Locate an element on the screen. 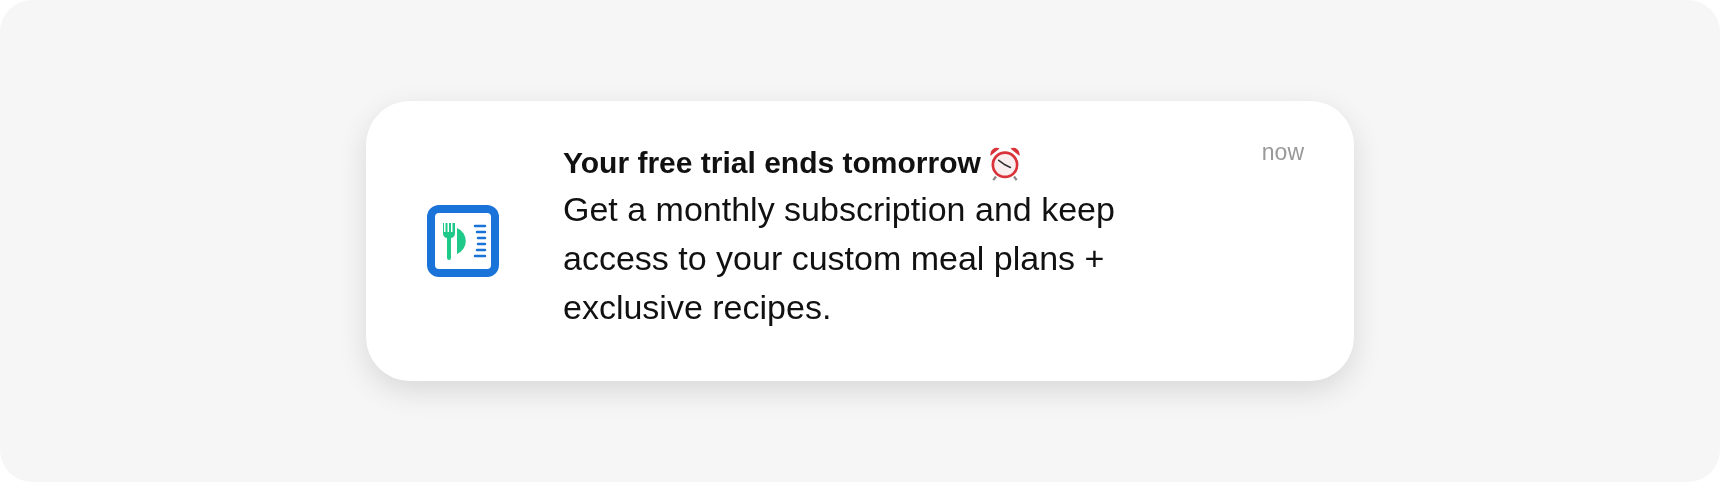 The width and height of the screenshot is (1720, 482). notification-message: Get a monthly subscription and keep access to your custom meal plans + exclusive recipes. is located at coordinates (839, 258).